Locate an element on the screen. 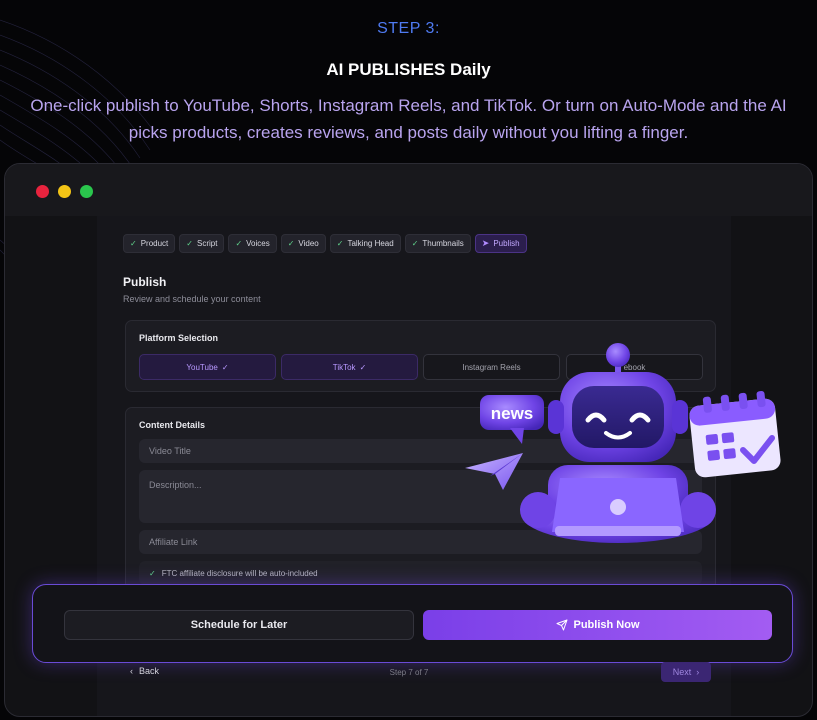 The width and height of the screenshot is (817, 720). minimize-window-button is located at coordinates (64, 191).